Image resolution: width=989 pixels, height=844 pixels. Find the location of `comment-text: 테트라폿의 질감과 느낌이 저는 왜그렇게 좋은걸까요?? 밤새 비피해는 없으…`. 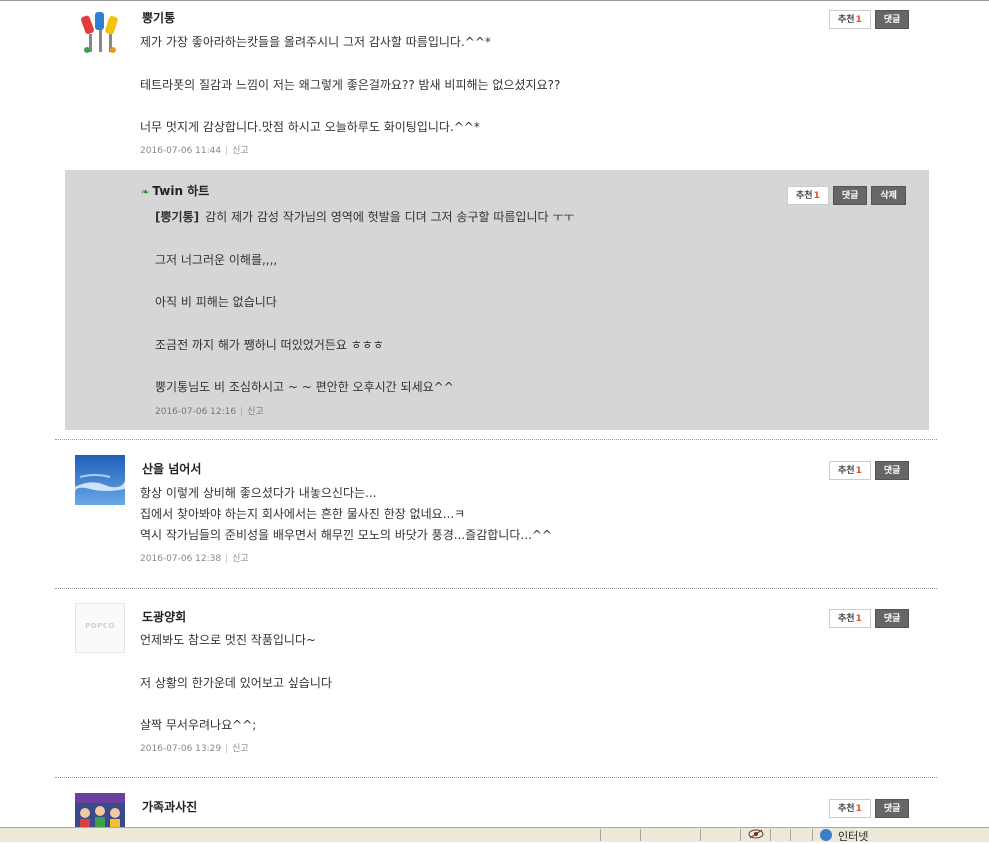

comment-text: 테트라폿의 질감과 느낌이 저는 왜그렇게 좋은걸까요?? 밤새 비피해는 없으… is located at coordinates (350, 85).